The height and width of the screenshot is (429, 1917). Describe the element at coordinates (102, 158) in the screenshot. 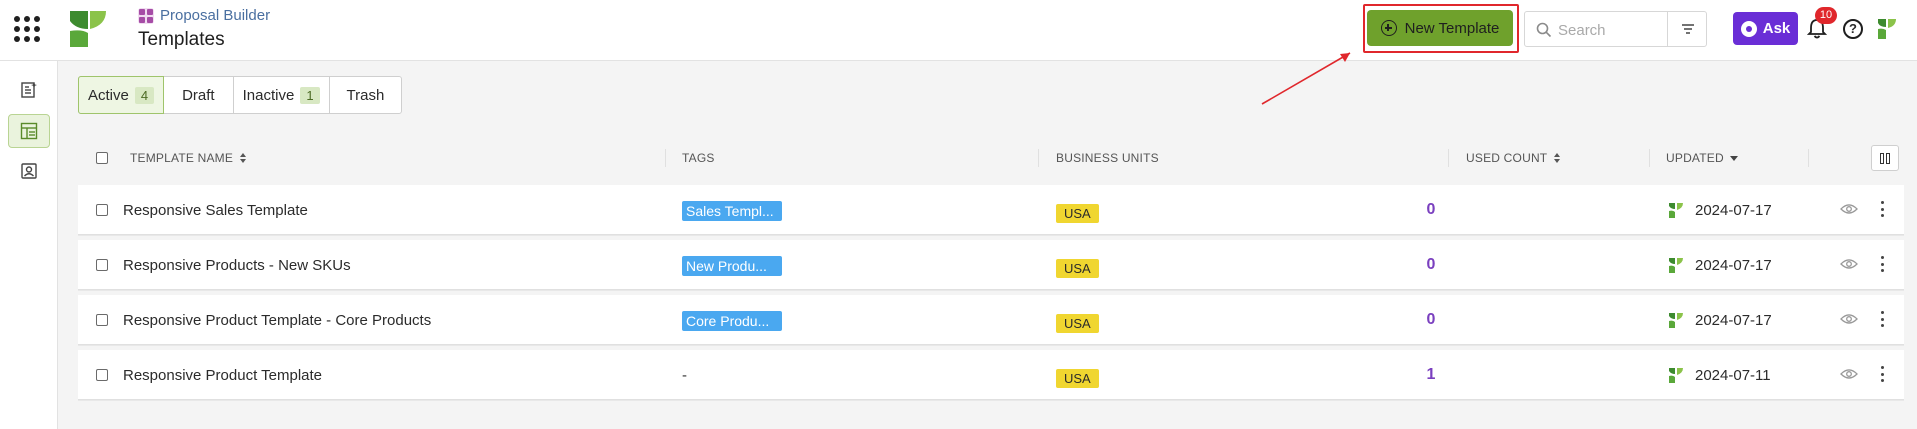

I see `select-all-checkbox` at that location.